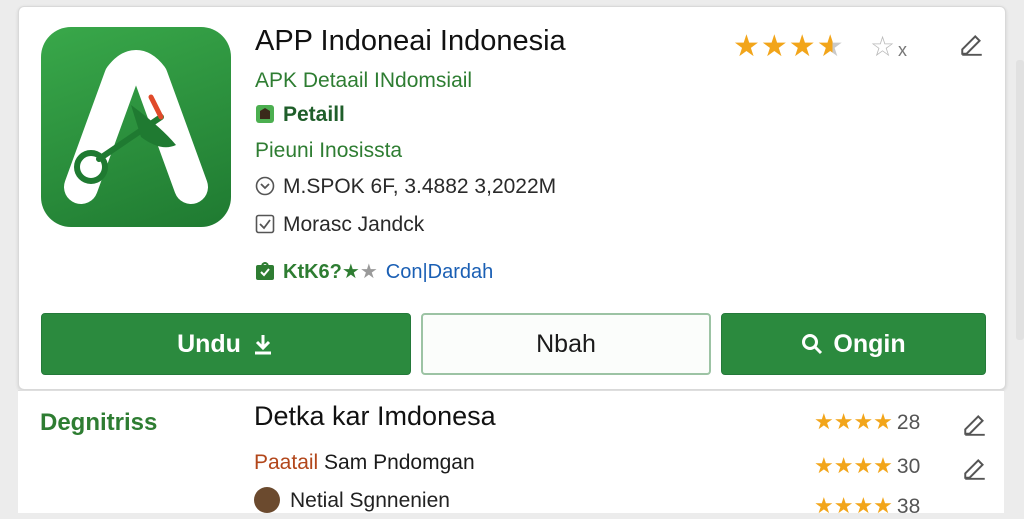 This screenshot has height=519, width=1024. I want to click on app-category: Petaill, so click(300, 115).